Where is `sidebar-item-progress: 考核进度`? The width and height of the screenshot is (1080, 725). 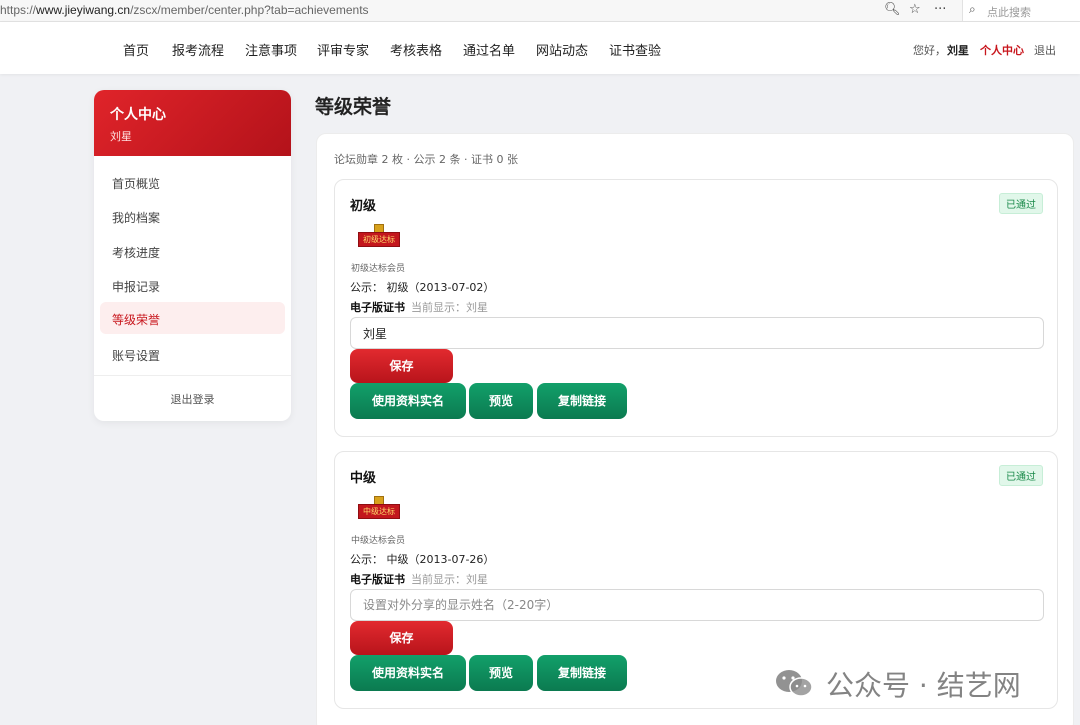 sidebar-item-progress: 考核进度 is located at coordinates (192, 251).